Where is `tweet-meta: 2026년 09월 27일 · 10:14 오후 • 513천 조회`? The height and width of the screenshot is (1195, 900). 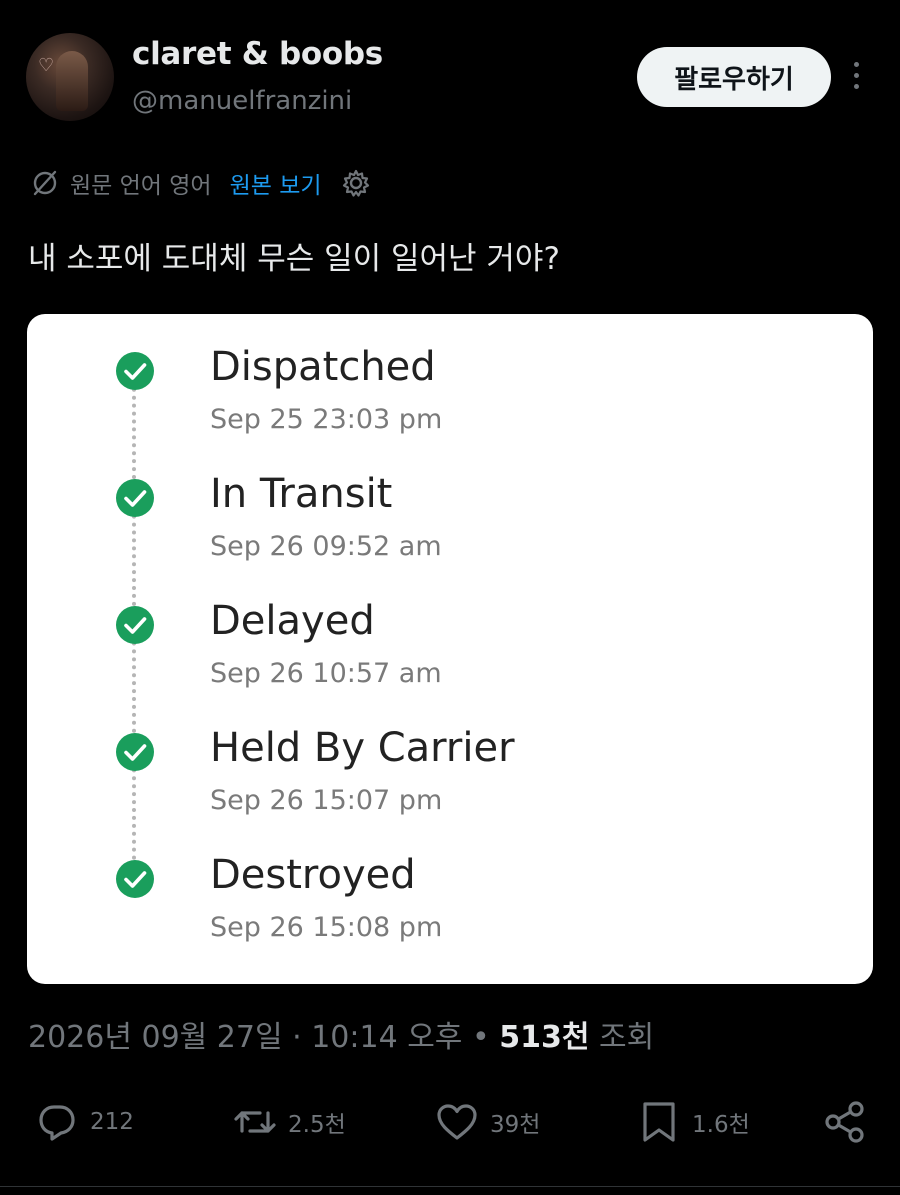
tweet-meta: 2026년 09월 27일 · 10:14 오후 • 513천 조회 is located at coordinates (341, 1034).